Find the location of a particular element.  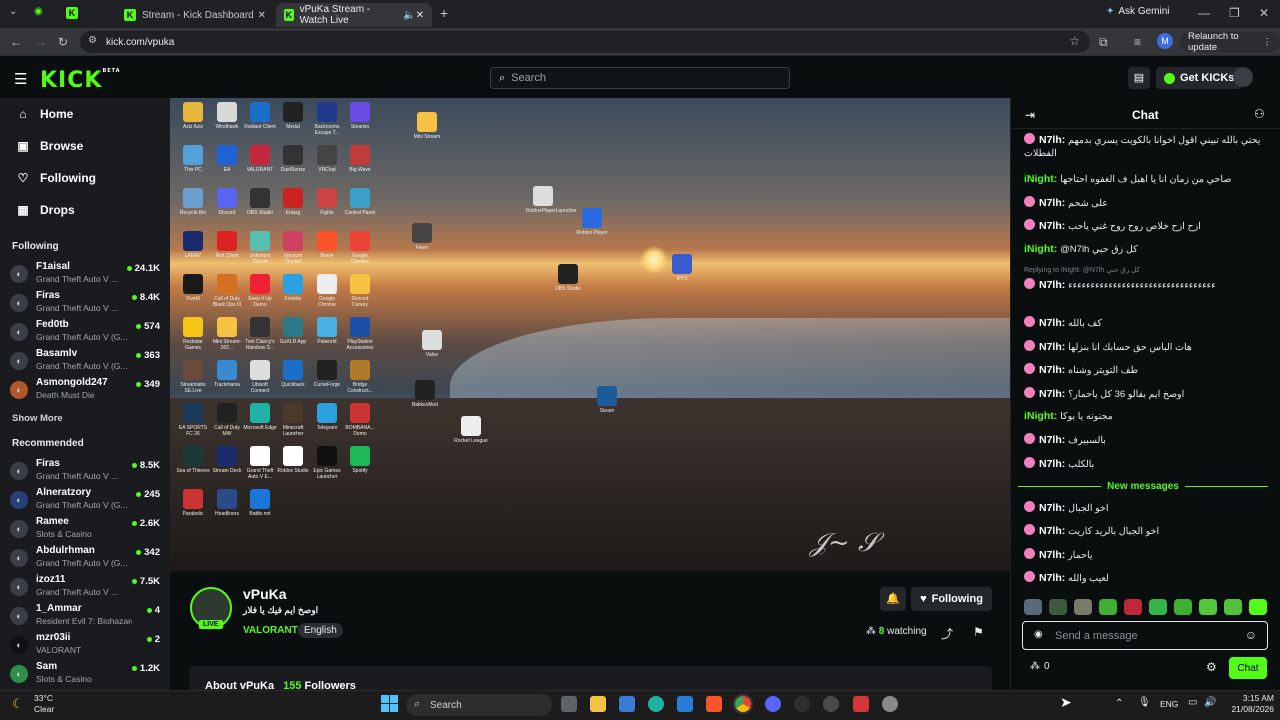

search-input: ⌕ Search is located at coordinates (640, 78).